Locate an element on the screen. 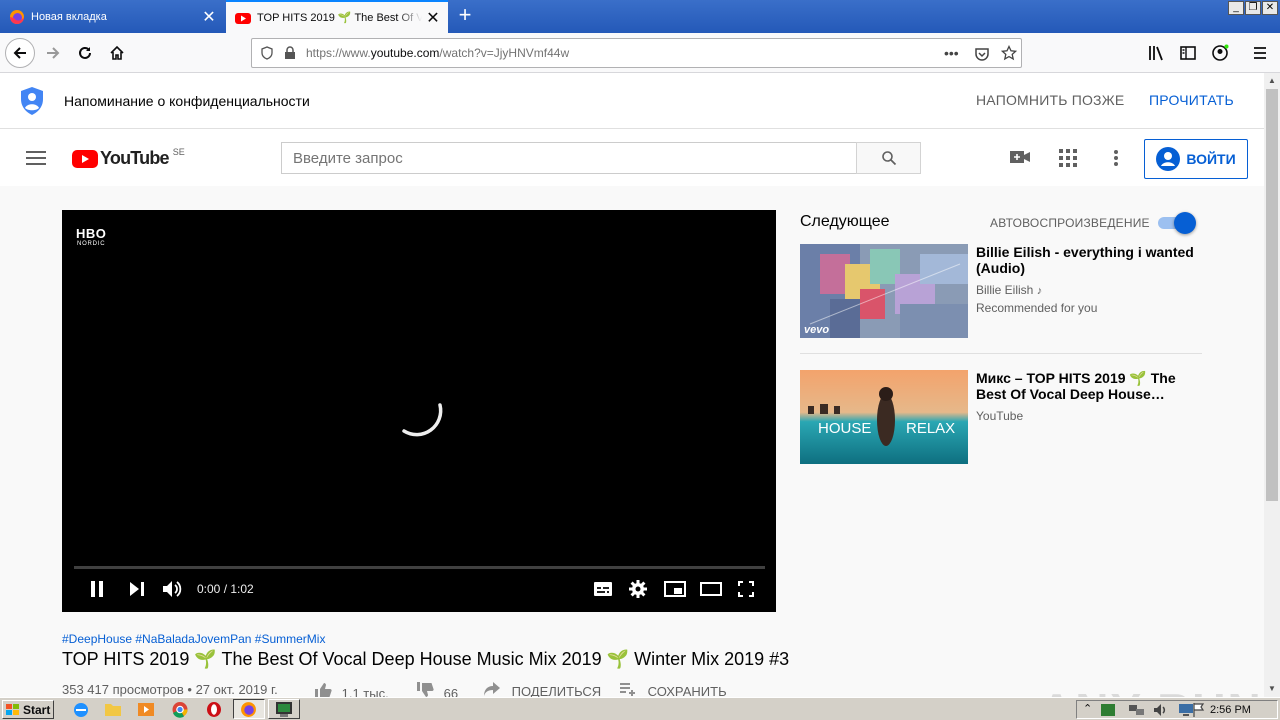 This screenshot has height=720, width=1280. close-window-button: ✕ is located at coordinates (1270, 8).